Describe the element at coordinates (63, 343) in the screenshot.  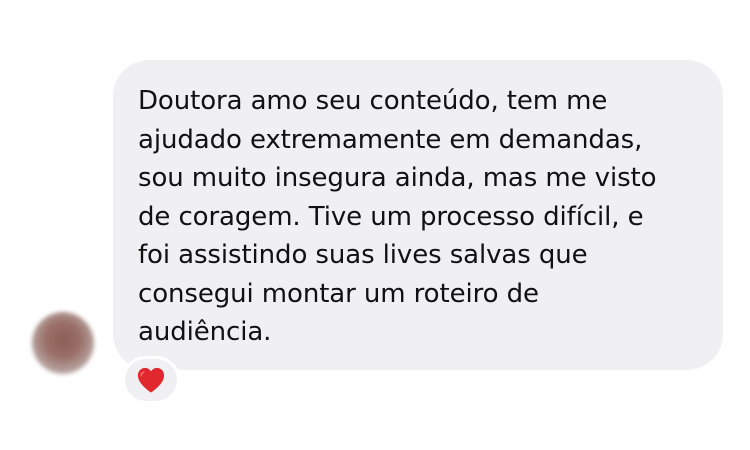
I see `avatar` at that location.